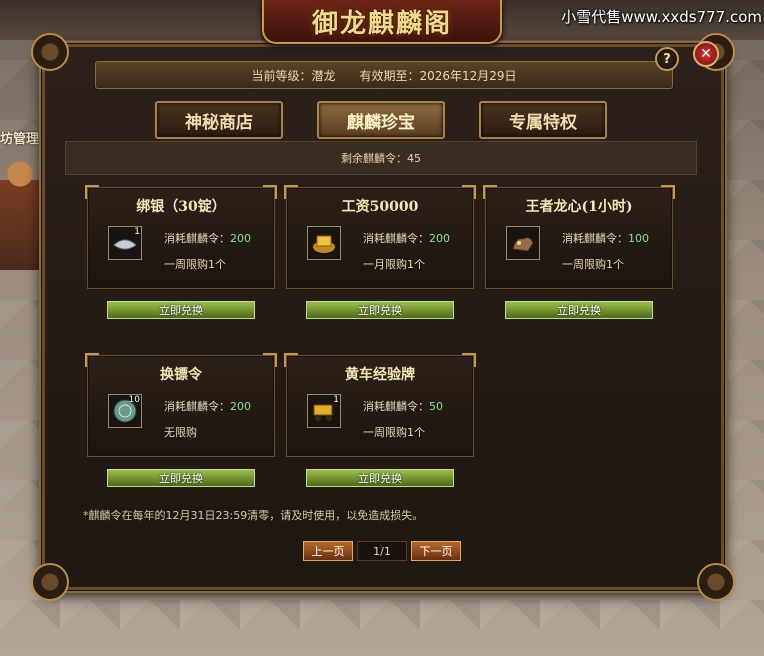 This screenshot has height=656, width=764. I want to click on pagination: 上一页 1/1 下一页, so click(382, 551).